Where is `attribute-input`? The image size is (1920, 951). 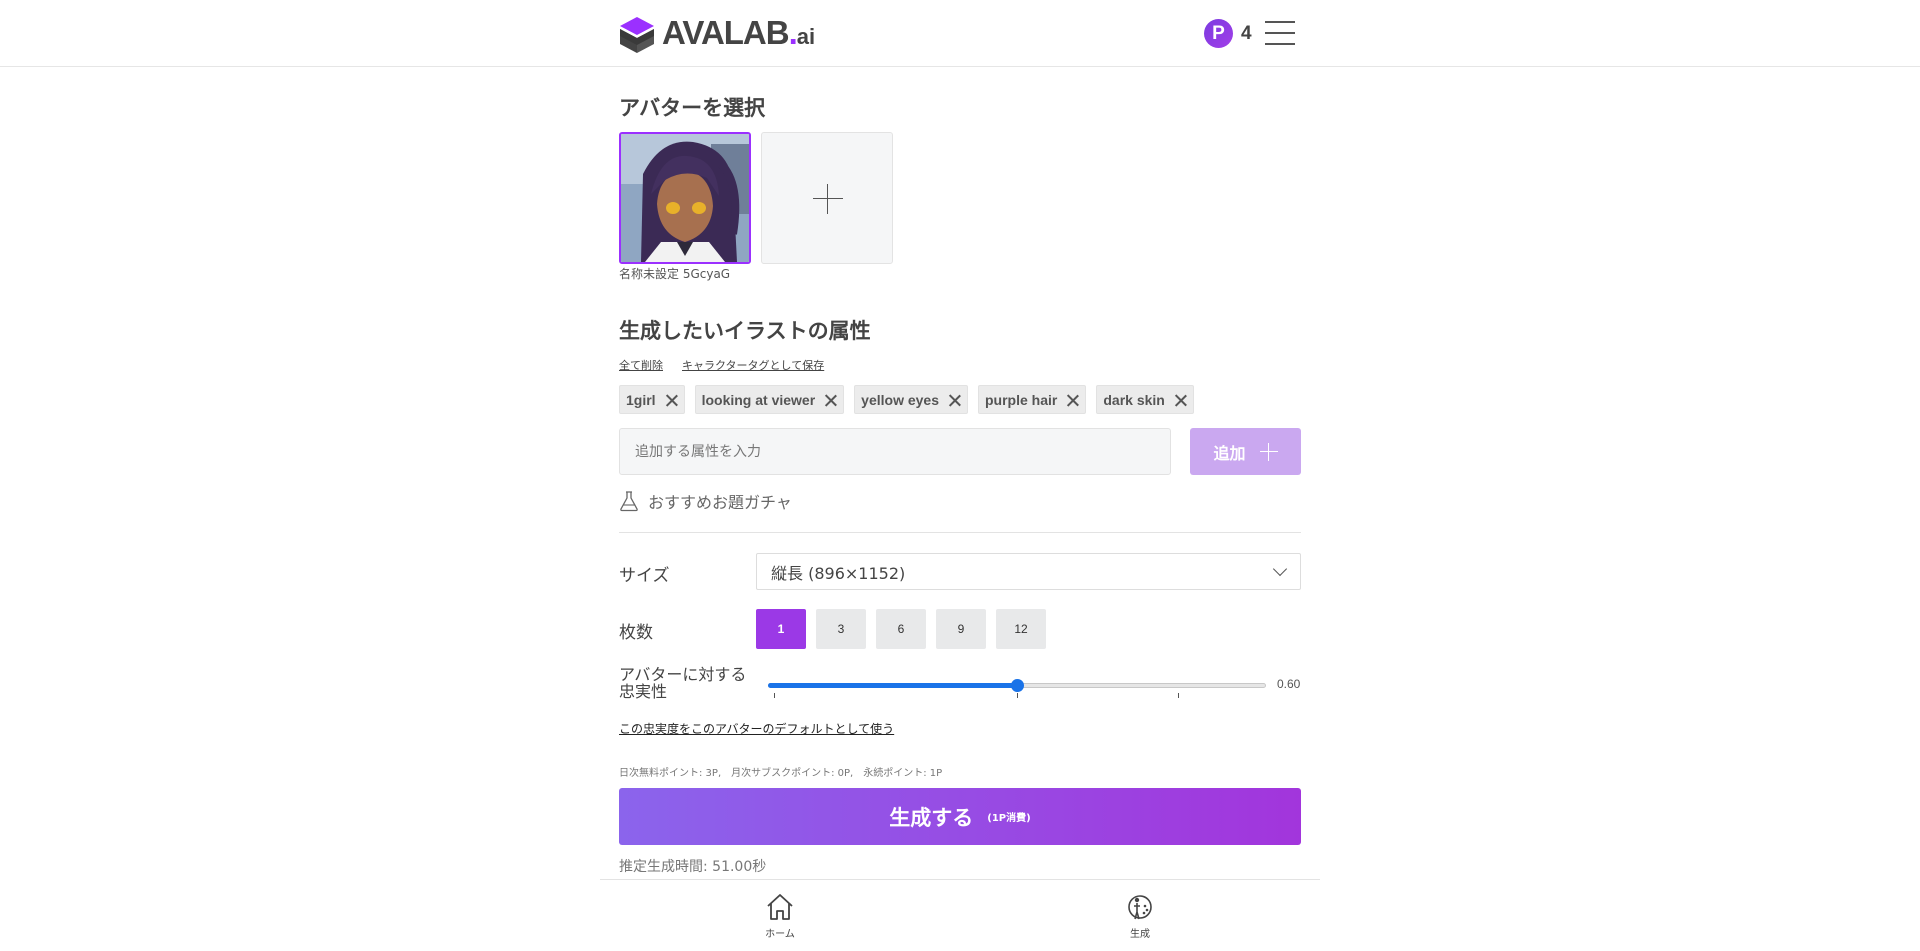 attribute-input is located at coordinates (895, 451).